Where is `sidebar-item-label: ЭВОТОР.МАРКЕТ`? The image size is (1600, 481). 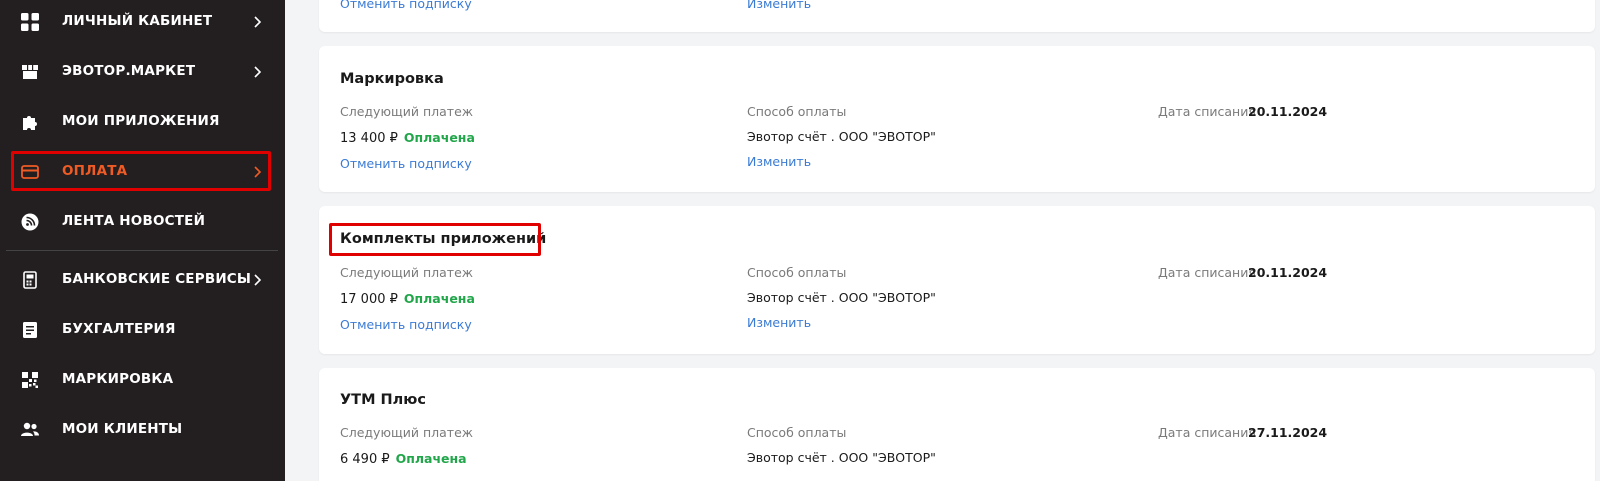 sidebar-item-label: ЭВОТОР.МАРКЕТ is located at coordinates (129, 71).